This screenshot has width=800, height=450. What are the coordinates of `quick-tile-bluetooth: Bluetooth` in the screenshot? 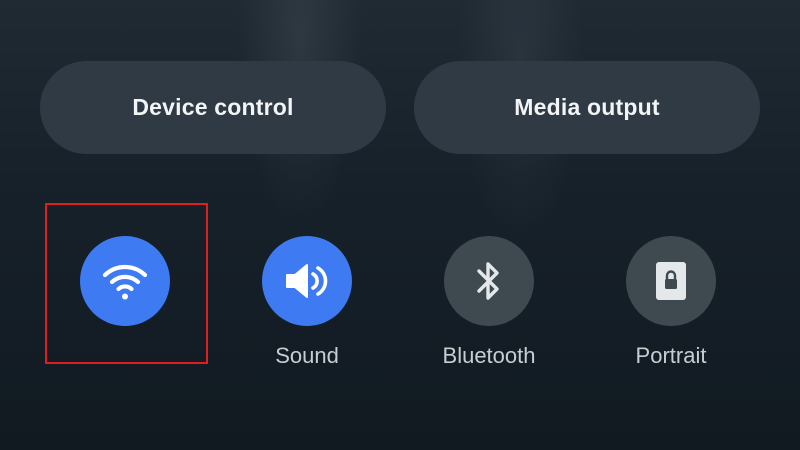 It's located at (489, 302).